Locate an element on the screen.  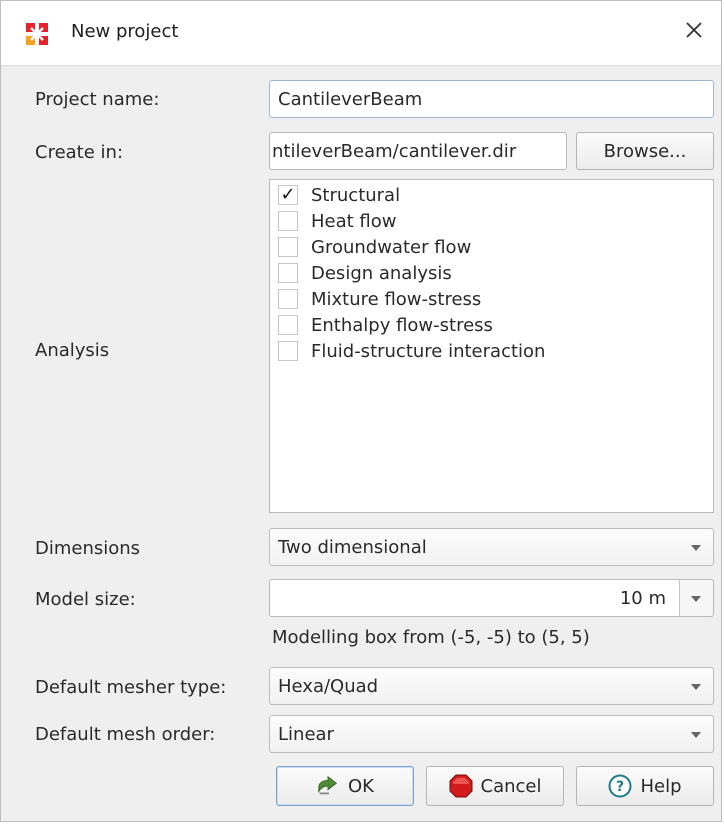
modelling-box-info: Modelling box from (-5, -5) to (5, 5) is located at coordinates (431, 637).